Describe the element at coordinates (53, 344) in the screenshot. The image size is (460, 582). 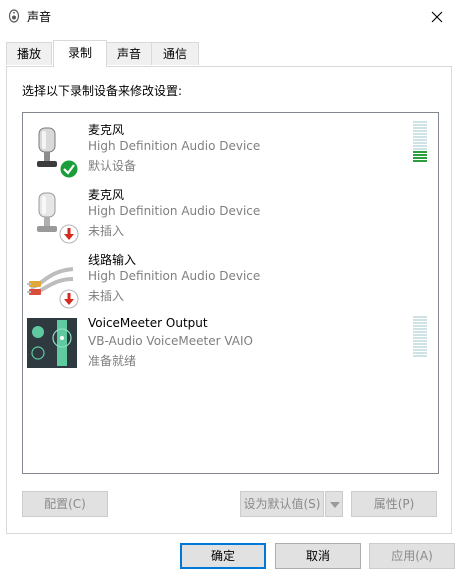
I see `voicemeeter-icon` at that location.